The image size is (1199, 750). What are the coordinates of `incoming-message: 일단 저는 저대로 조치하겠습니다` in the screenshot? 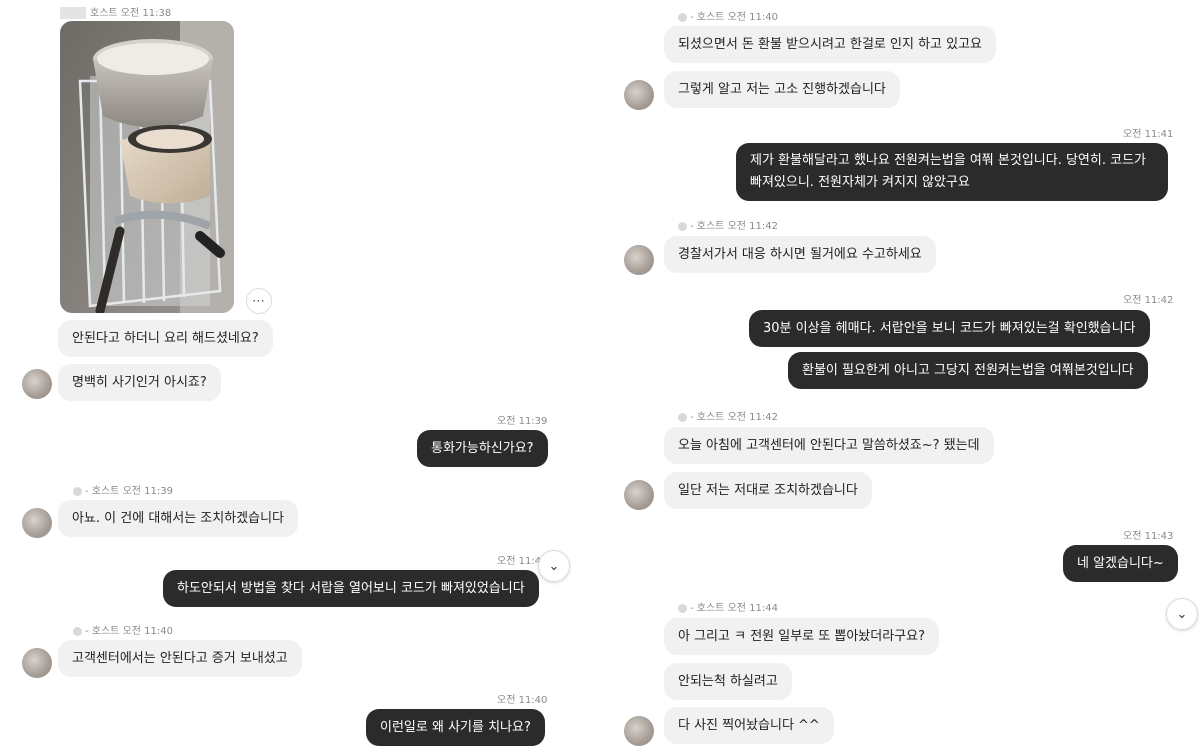 It's located at (768, 490).